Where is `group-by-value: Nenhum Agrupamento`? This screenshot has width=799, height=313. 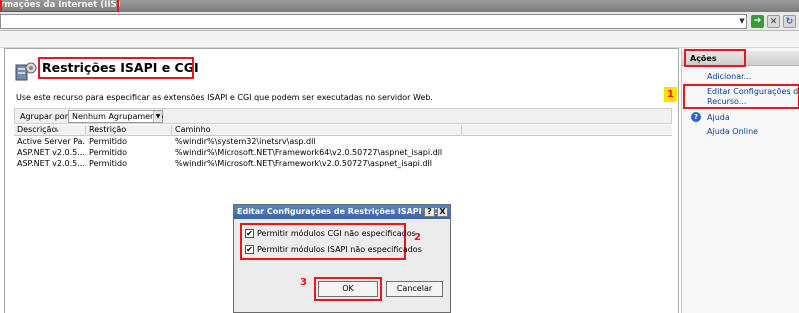 group-by-value: Nenhum Agrupamento is located at coordinates (118, 116).